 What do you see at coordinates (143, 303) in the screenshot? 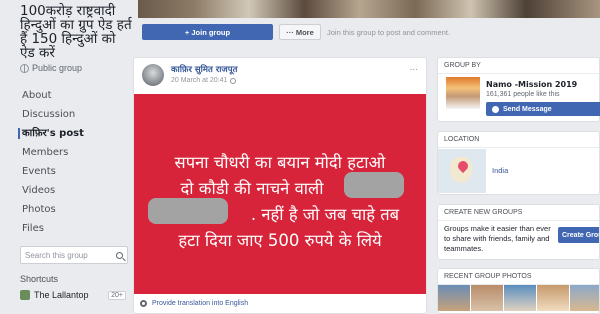
I see `gear-icon` at bounding box center [143, 303].